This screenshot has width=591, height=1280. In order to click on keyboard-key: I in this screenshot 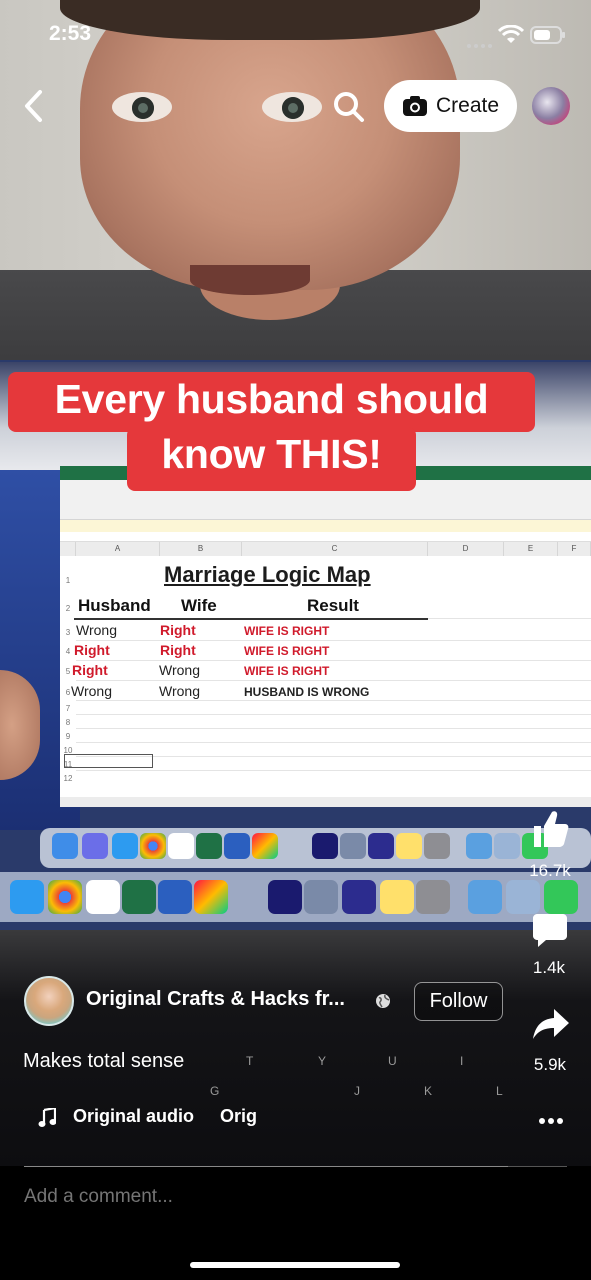, I will do `click(462, 1061)`.